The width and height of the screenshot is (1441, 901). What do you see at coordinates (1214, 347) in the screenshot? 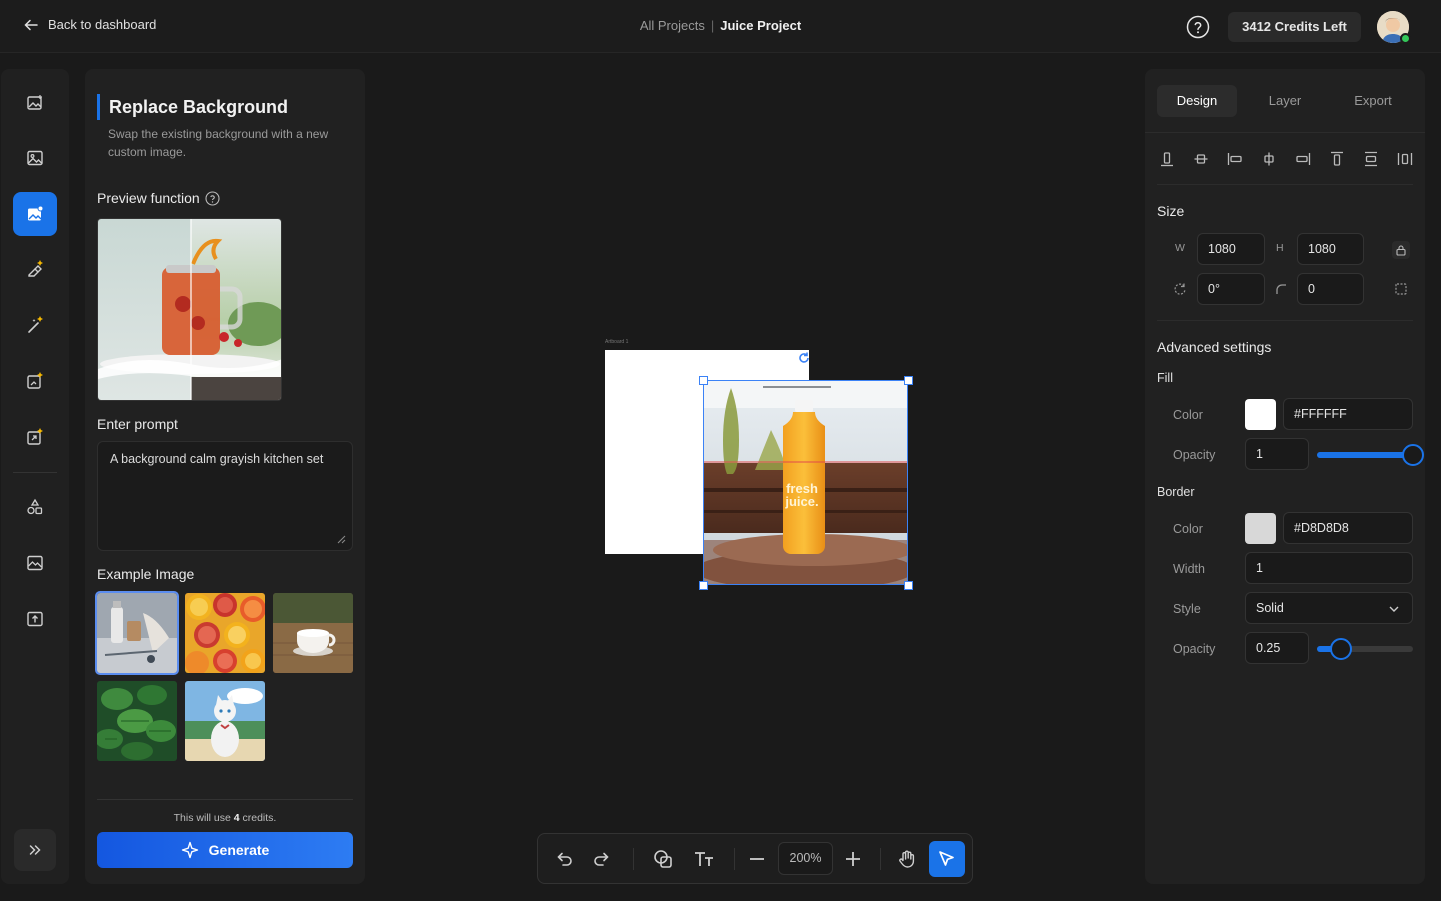
I see `advanced-settings-heading: Advanced settings` at bounding box center [1214, 347].